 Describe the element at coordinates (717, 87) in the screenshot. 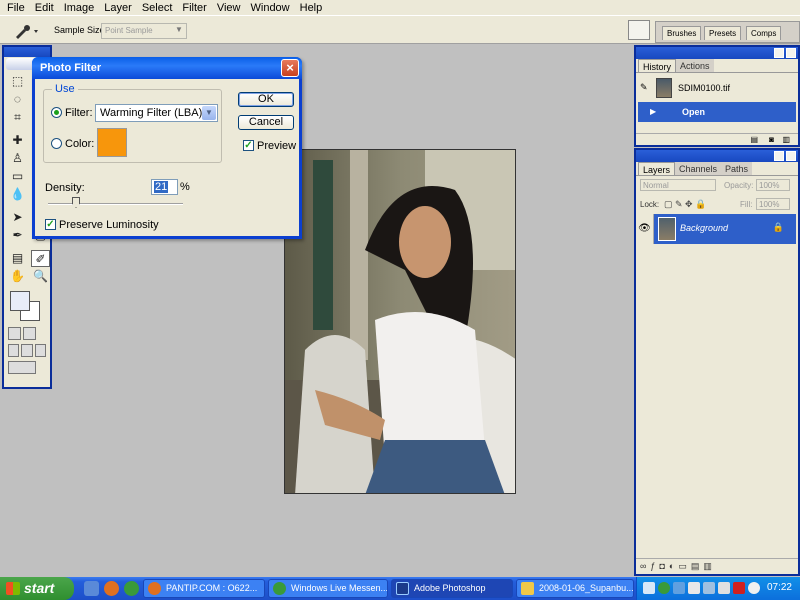

I see `history-snapshot: ✎ SDIM0100.tif` at that location.